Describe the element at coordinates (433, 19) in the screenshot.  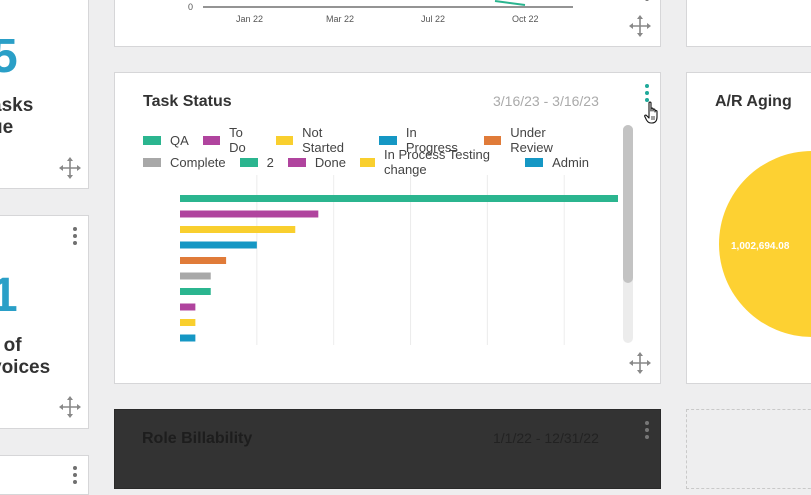
I see `x-axis-tick: Jul 22` at that location.